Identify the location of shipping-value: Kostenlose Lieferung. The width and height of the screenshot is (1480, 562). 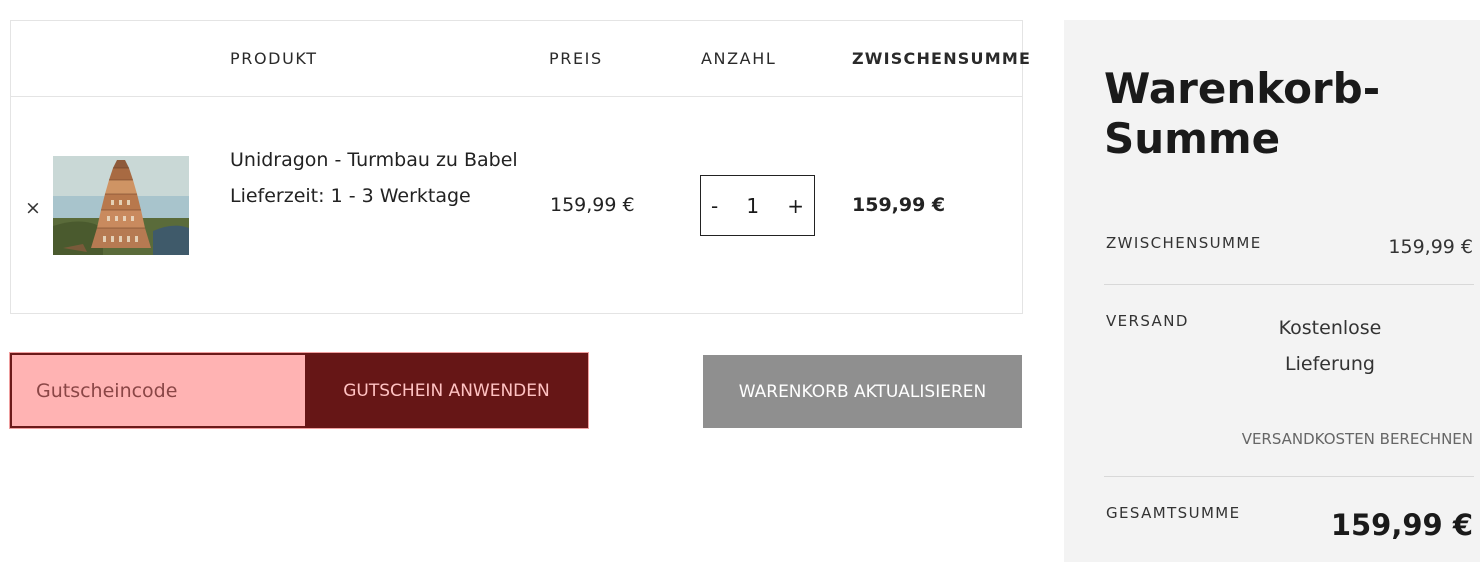
(1330, 346).